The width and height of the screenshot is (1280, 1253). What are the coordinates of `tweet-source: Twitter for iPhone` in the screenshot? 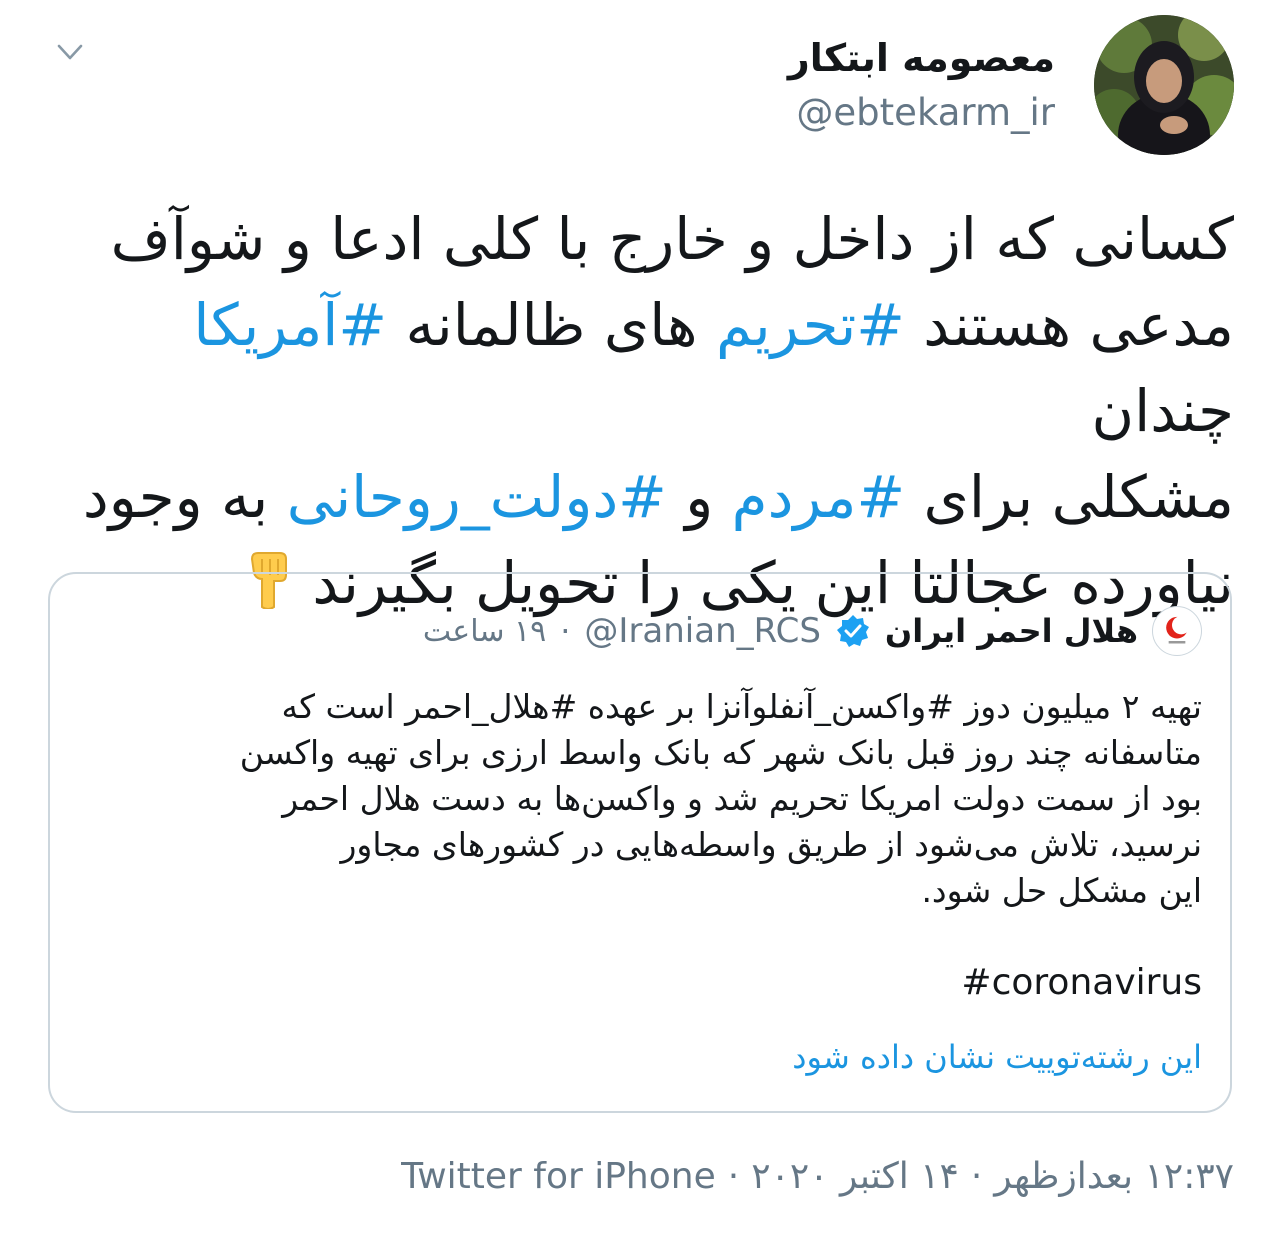 It's located at (558, 1176).